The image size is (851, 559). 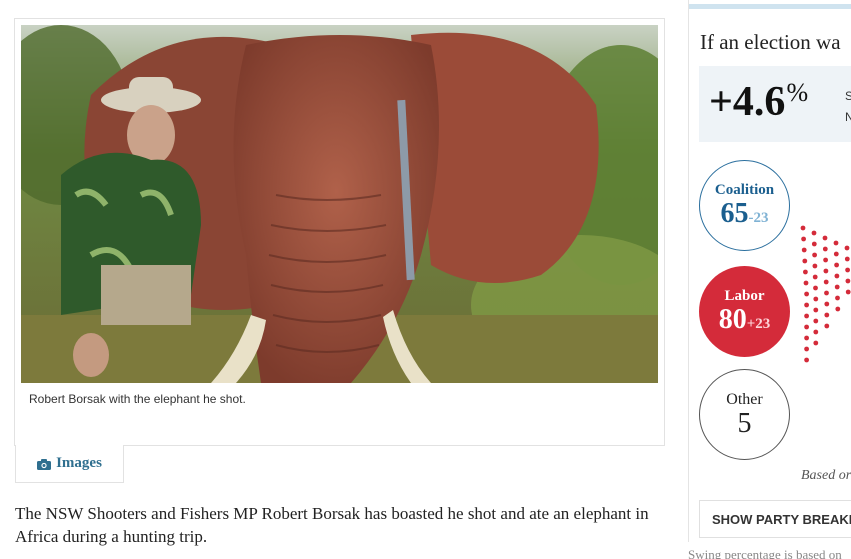 I want to click on party-name: Coalition, so click(x=744, y=190).